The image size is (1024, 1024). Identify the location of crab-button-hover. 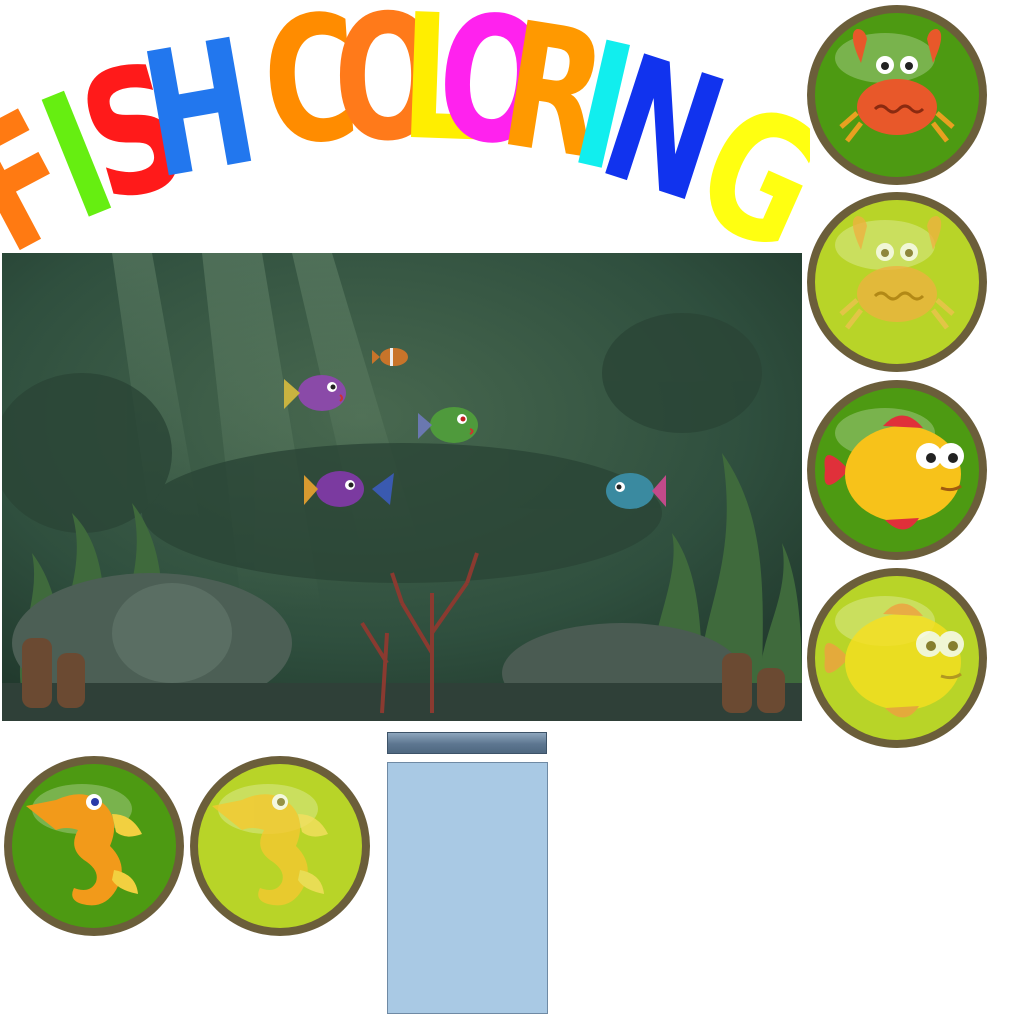
(897, 282).